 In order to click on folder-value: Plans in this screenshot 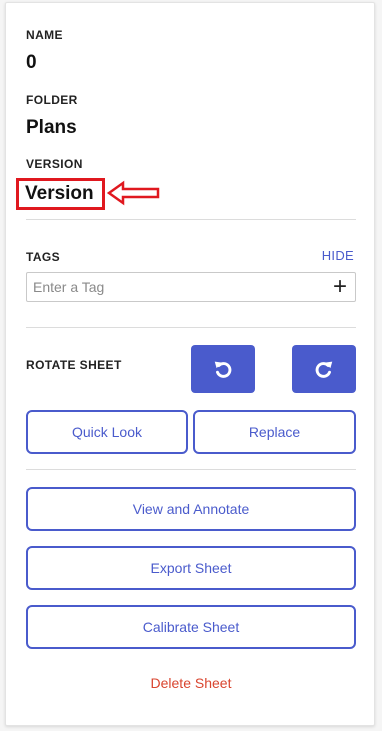, I will do `click(51, 127)`.